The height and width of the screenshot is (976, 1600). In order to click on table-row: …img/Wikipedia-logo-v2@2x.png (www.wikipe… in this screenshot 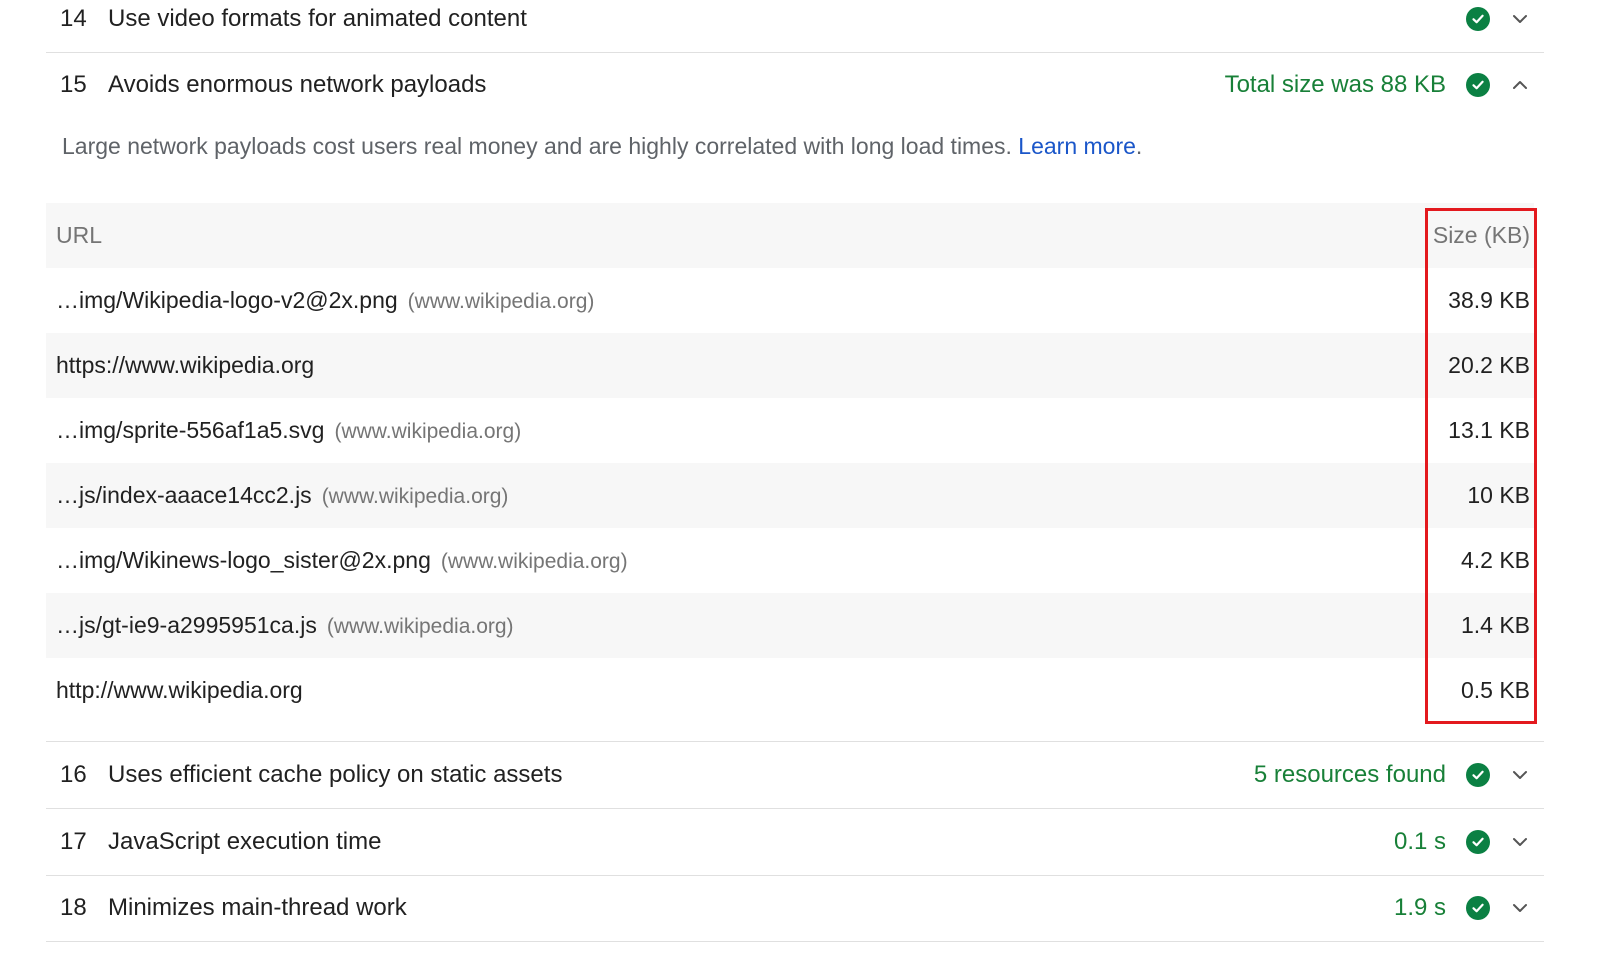, I will do `click(790, 300)`.